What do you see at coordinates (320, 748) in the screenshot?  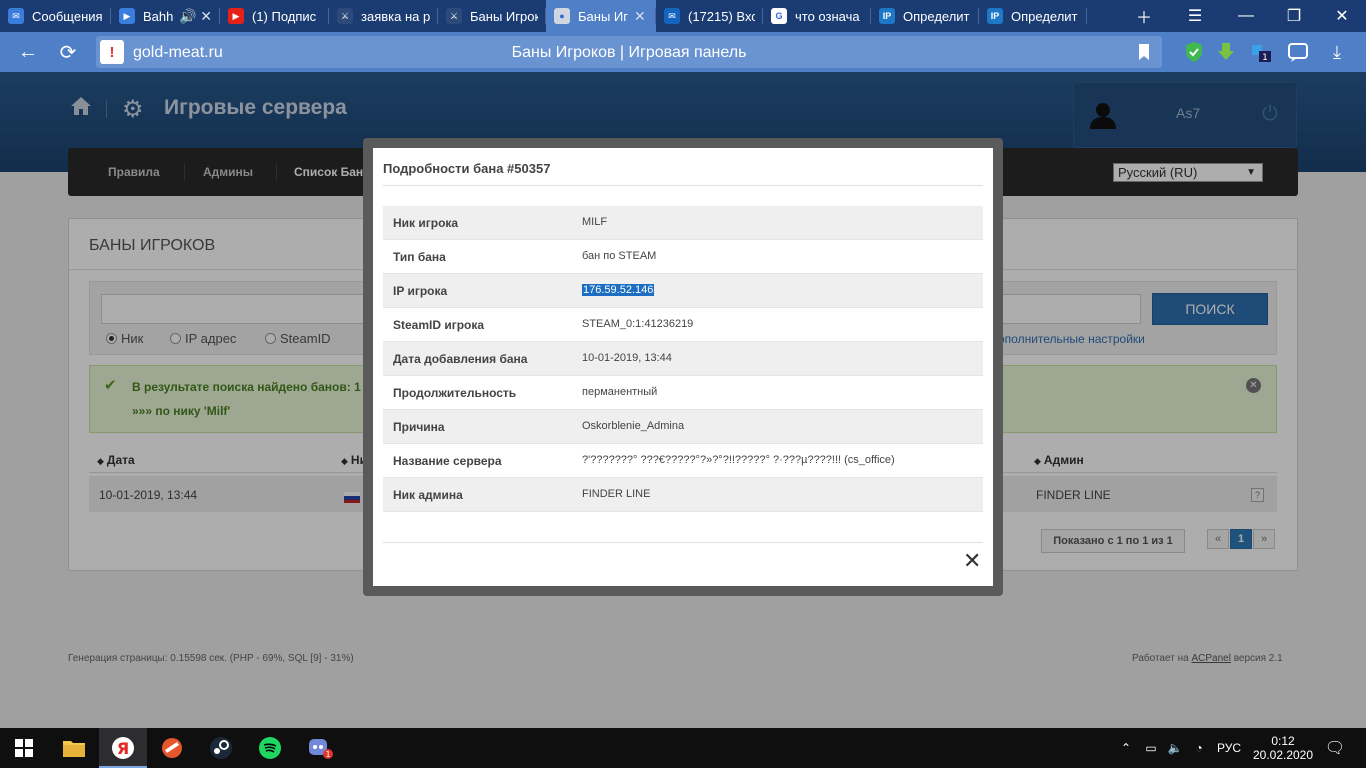 I see `discord-icon: 1` at bounding box center [320, 748].